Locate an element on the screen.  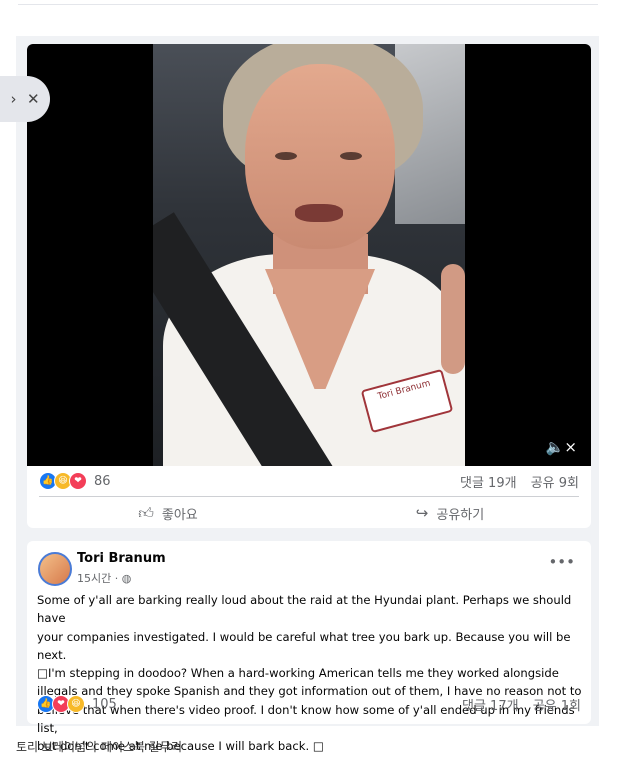
reaction-count: 86 is located at coordinates (102, 481).